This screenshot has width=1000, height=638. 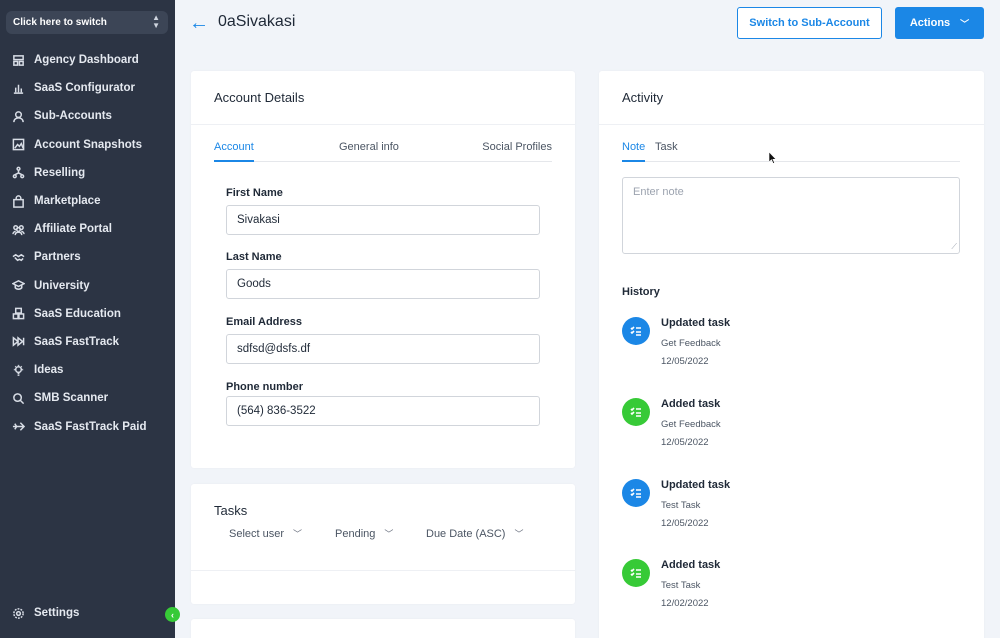 What do you see at coordinates (383, 349) in the screenshot?
I see `email-field: sdfsd@dsfs.df` at bounding box center [383, 349].